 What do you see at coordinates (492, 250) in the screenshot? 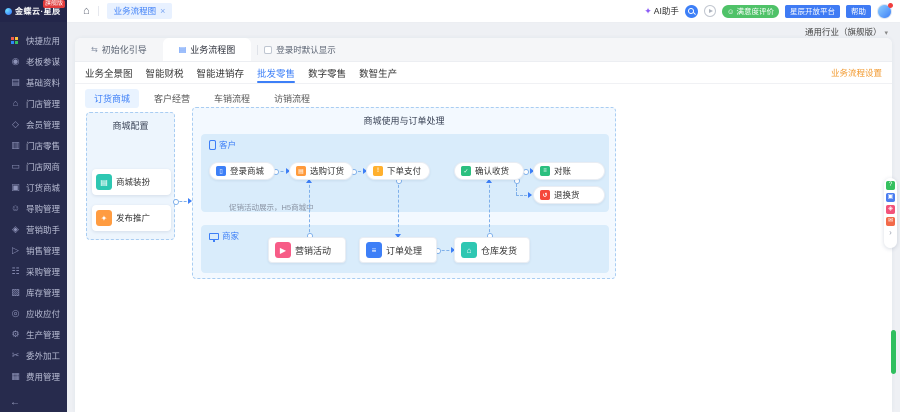
I see `flow-node-warehouse-ship: ⌂ 仓库发货` at bounding box center [492, 250].